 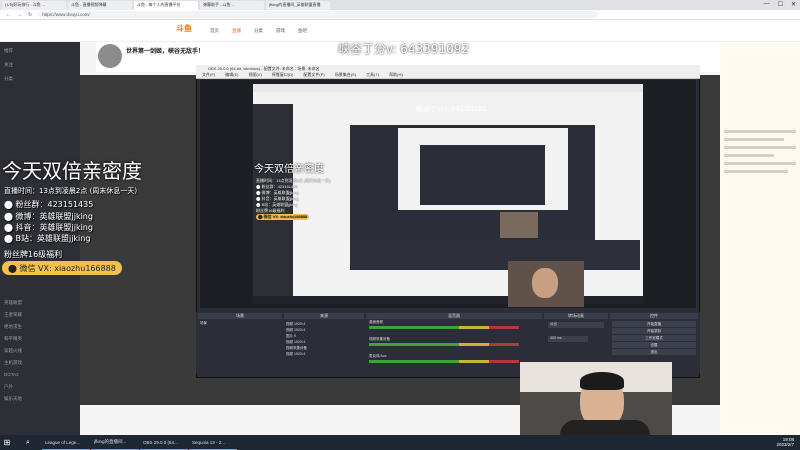 What do you see at coordinates (318, 14) in the screenshot?
I see `url-field: https://www.douyu.com/` at bounding box center [318, 14].